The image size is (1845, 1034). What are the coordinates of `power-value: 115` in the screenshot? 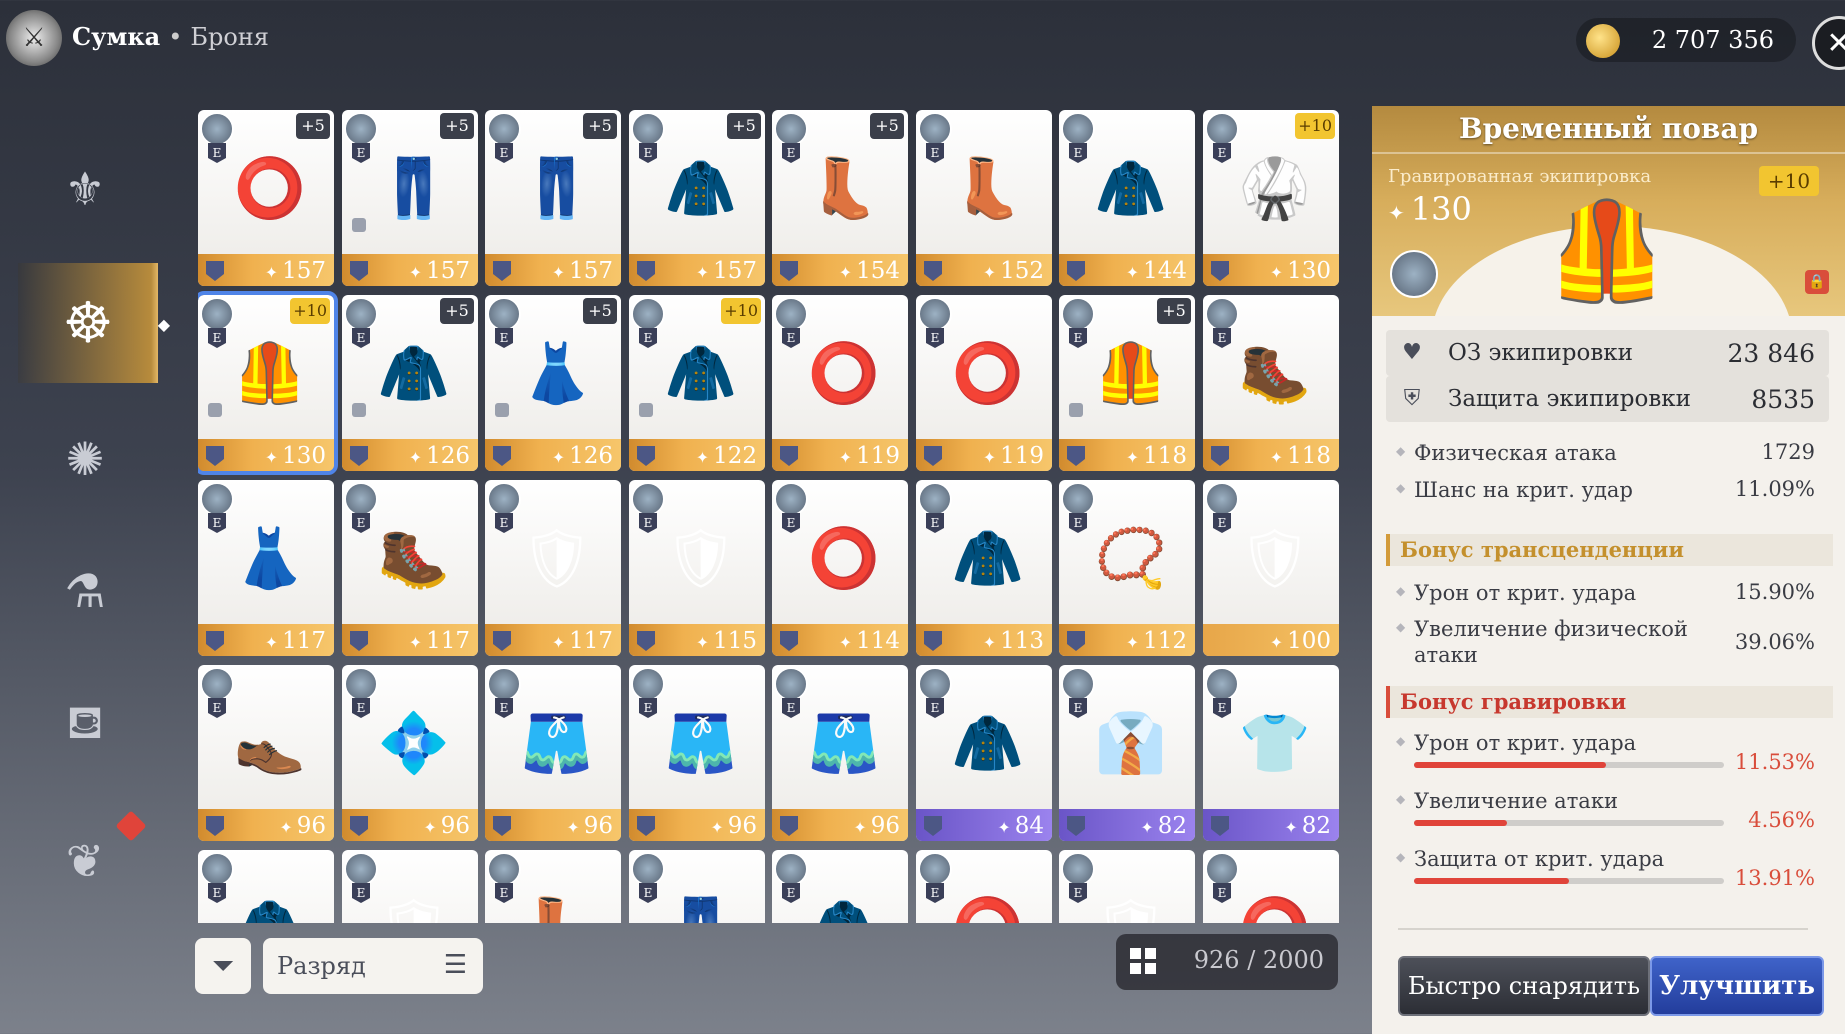 It's located at (726, 641).